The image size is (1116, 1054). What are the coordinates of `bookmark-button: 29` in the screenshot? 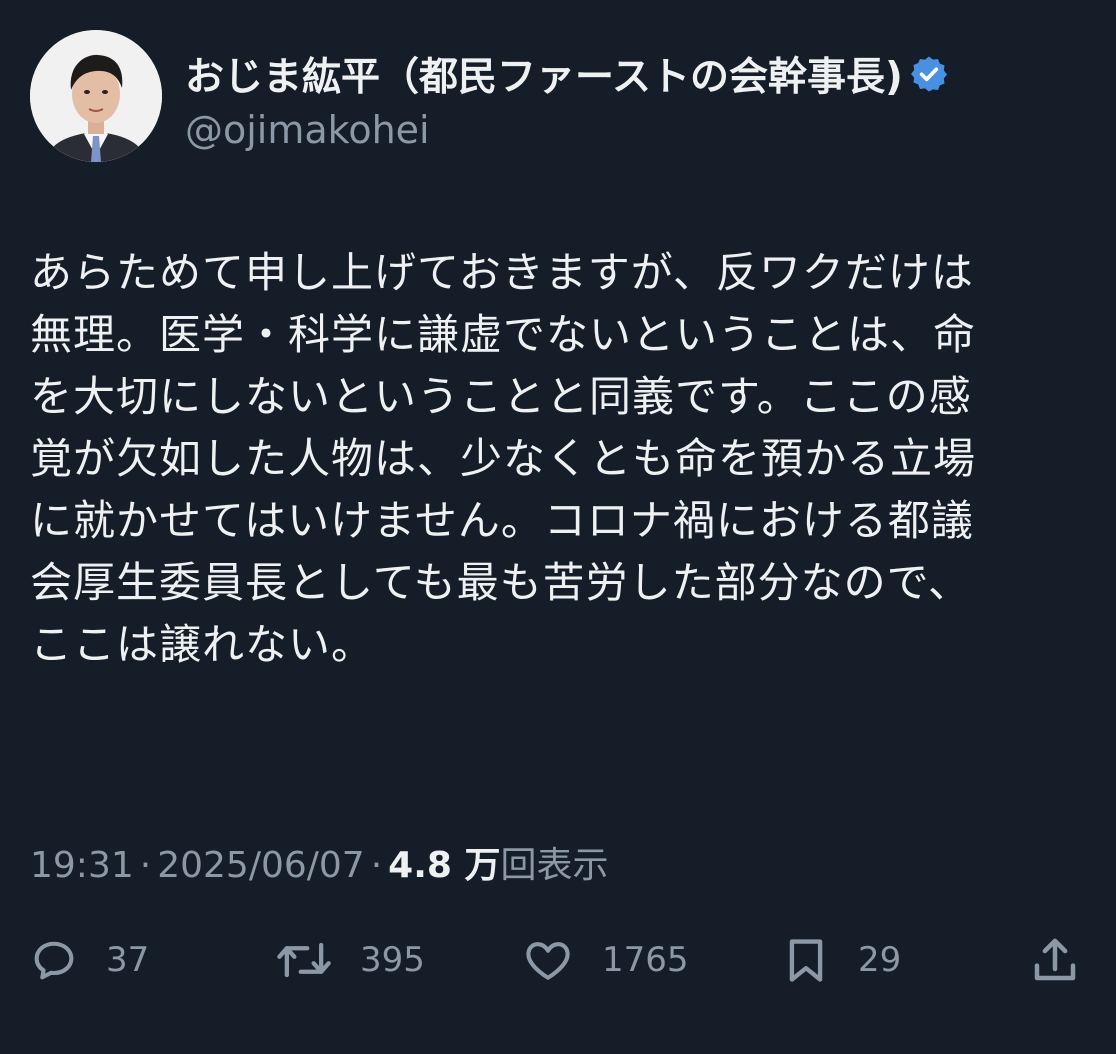 It's located at (840, 960).